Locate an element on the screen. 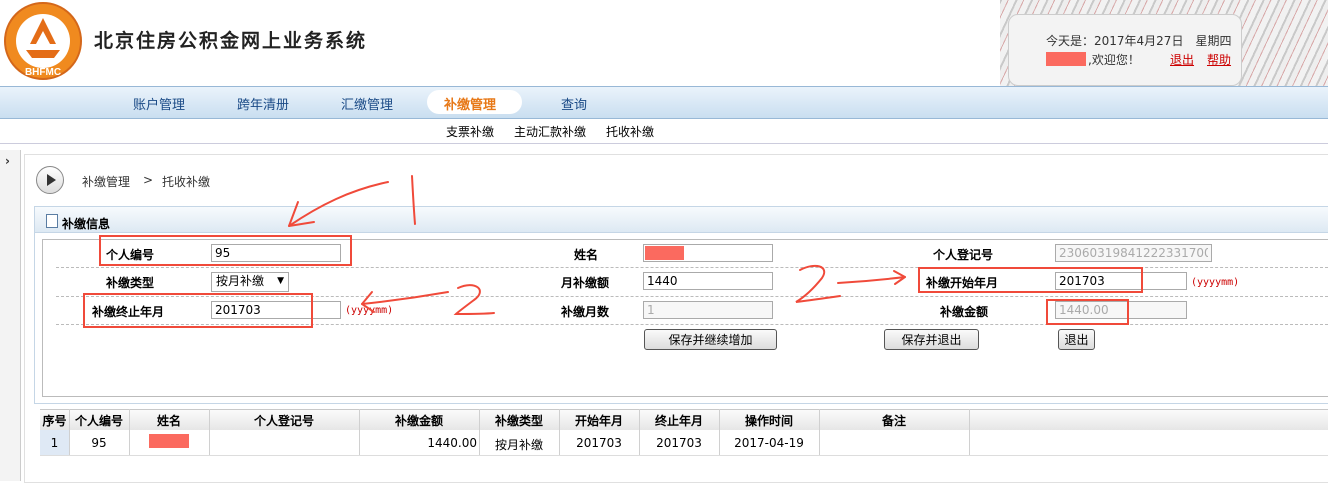  cell-end: 201703 is located at coordinates (679, 443).